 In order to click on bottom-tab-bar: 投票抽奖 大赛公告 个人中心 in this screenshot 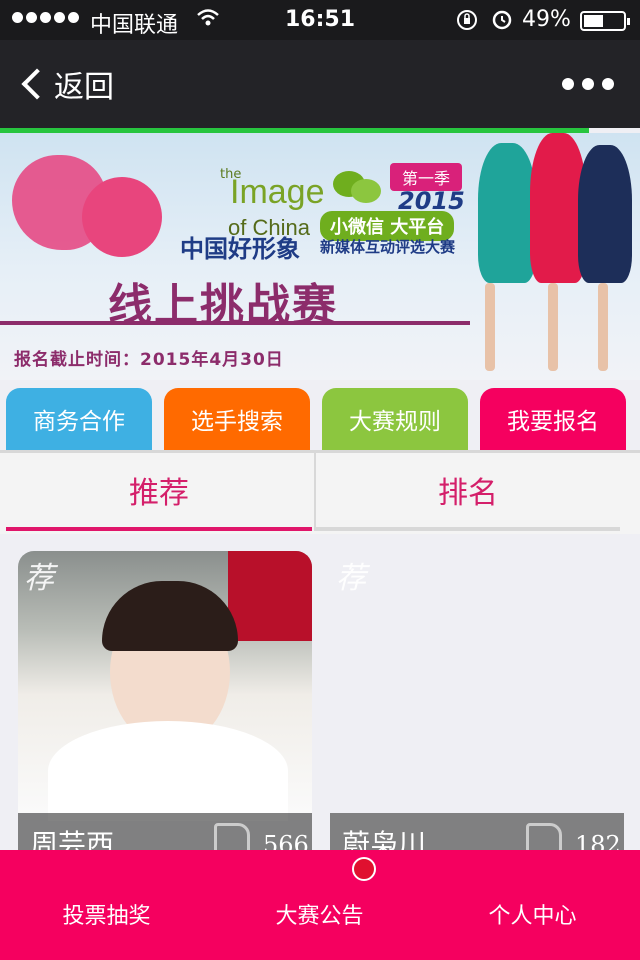, I will do `click(320, 905)`.